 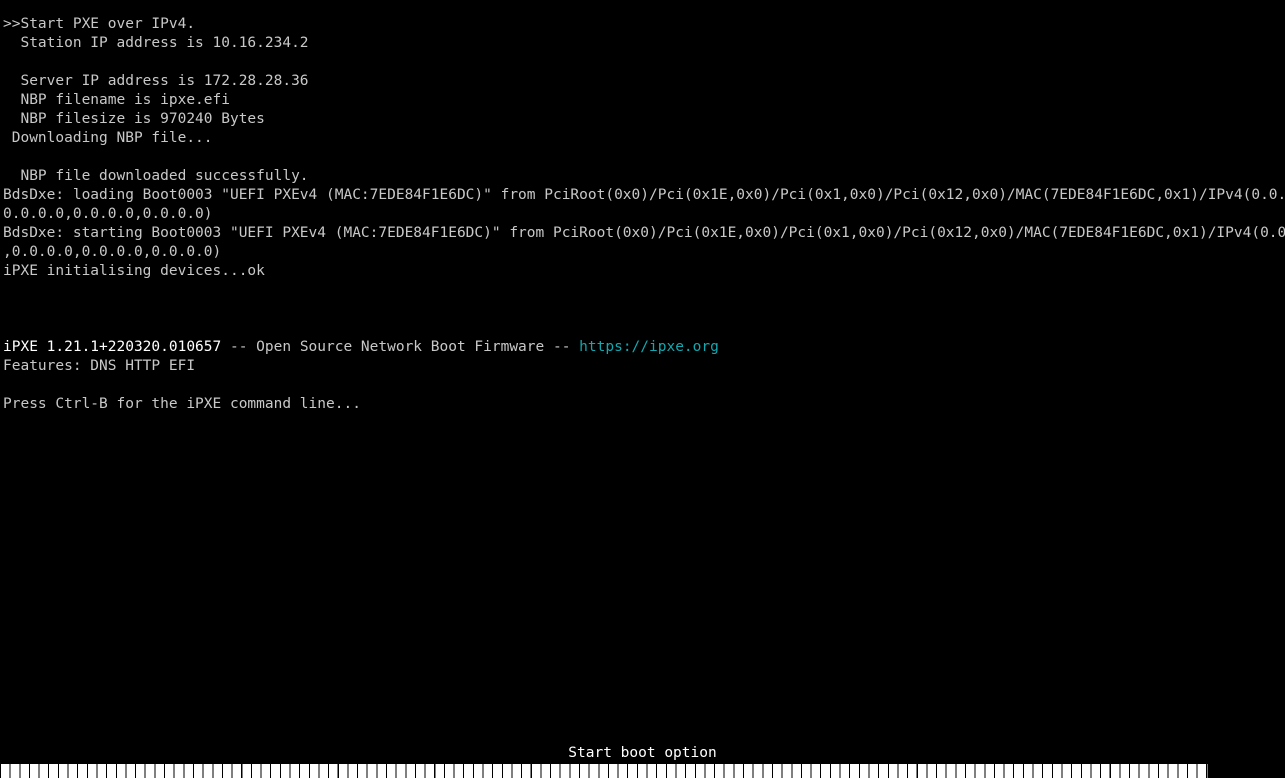 I want to click on console-line: NBP filename is ipxe.efi, so click(x=116, y=100).